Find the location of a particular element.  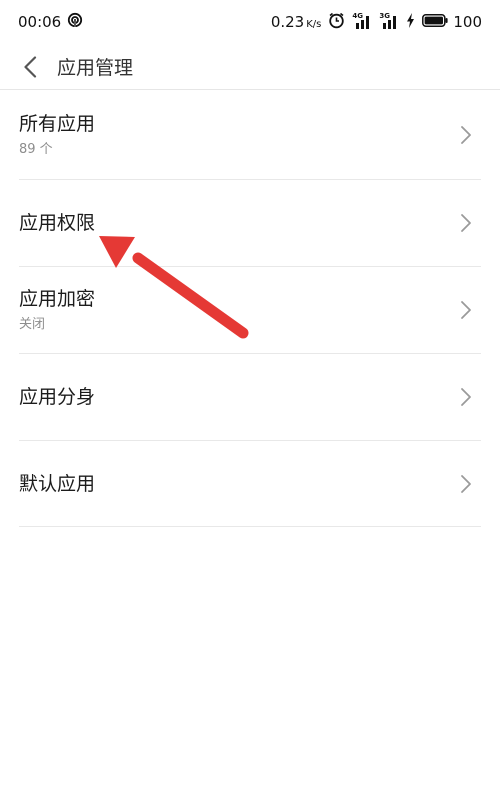

list-item-default-apps: 默认应用 is located at coordinates (250, 484).